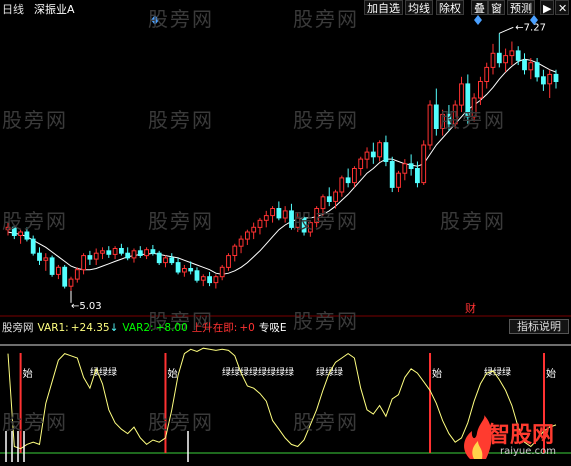 The height and width of the screenshot is (466, 571). Describe the element at coordinates (171, 328) in the screenshot. I see `var2-value: +8.00` at that location.